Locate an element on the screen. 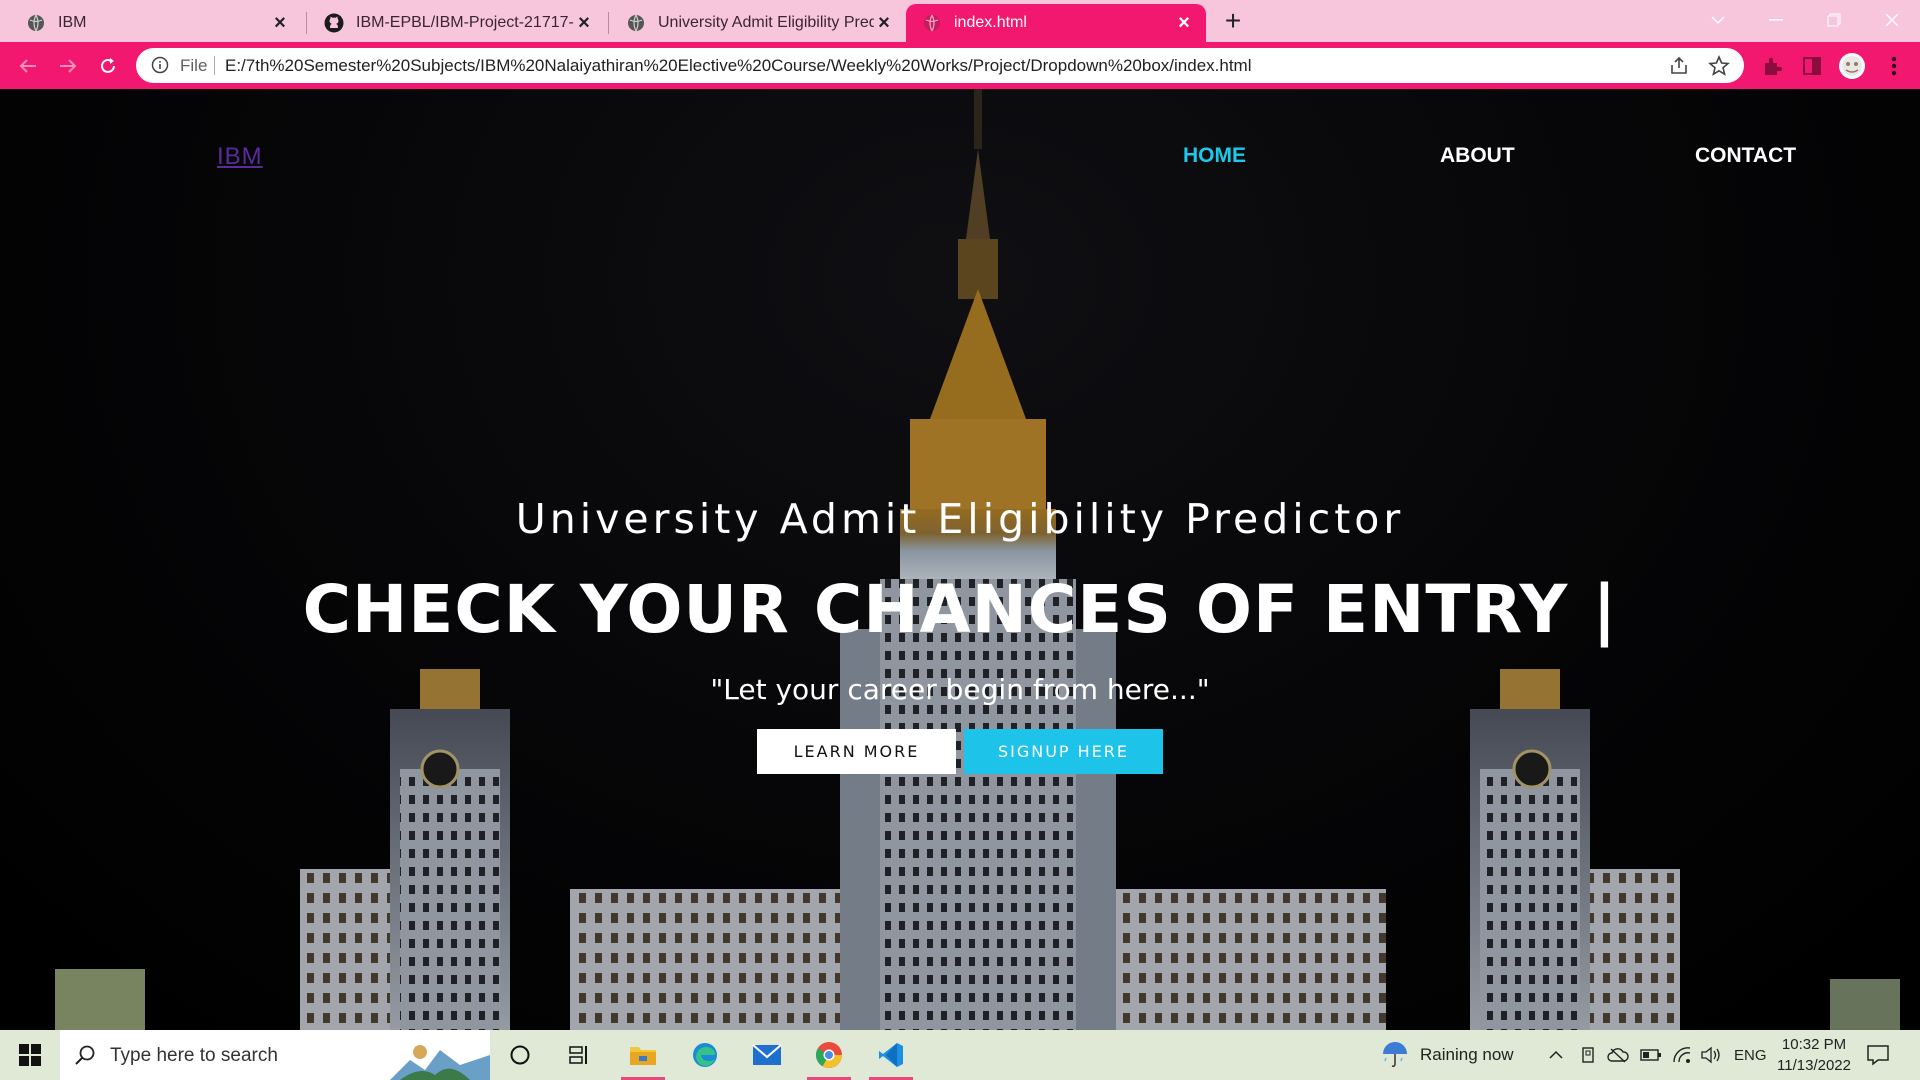 This screenshot has width=1920, height=1080. weather-widget: Raining now is located at coordinates (1447, 1055).